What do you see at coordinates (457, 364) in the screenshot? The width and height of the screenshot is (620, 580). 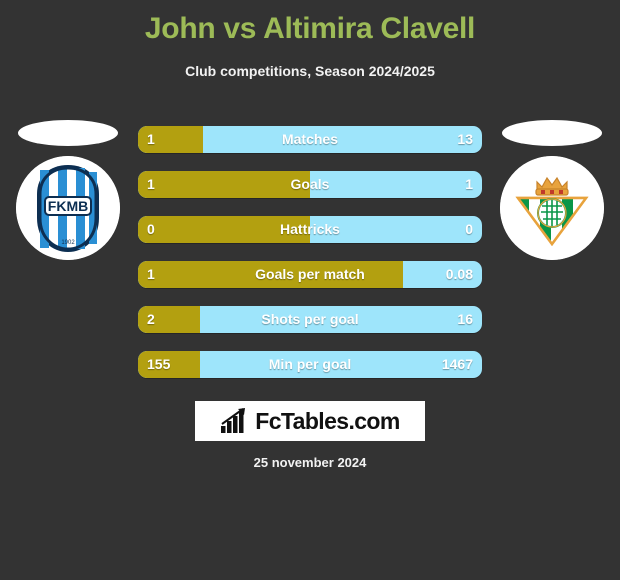 I see `away-value: 1467` at bounding box center [457, 364].